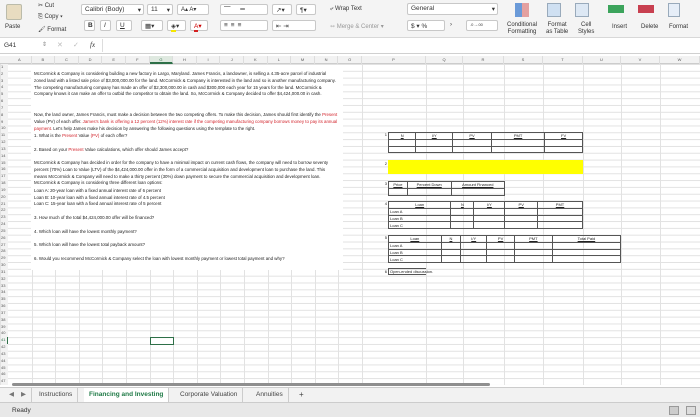 Image resolution: width=700 pixels, height=417 pixels. I want to click on column-header-u: U, so click(602, 60).